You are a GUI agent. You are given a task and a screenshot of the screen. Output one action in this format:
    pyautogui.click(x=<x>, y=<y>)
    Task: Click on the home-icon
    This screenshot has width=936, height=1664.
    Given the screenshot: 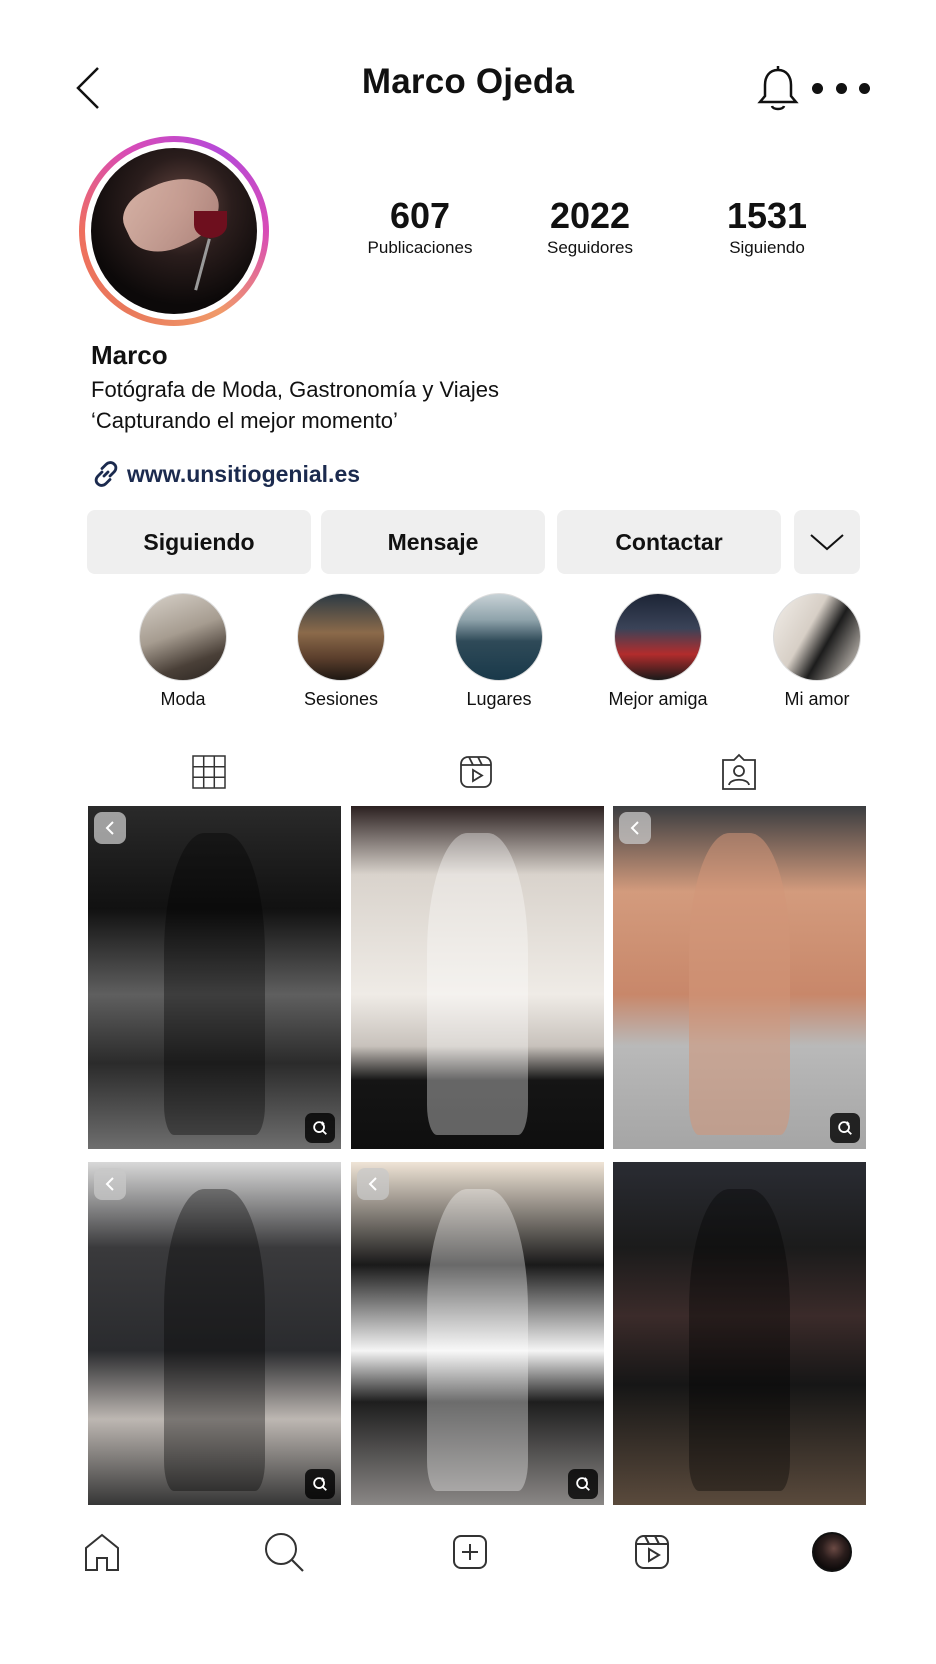 What is the action you would take?
    pyautogui.click(x=102, y=1552)
    